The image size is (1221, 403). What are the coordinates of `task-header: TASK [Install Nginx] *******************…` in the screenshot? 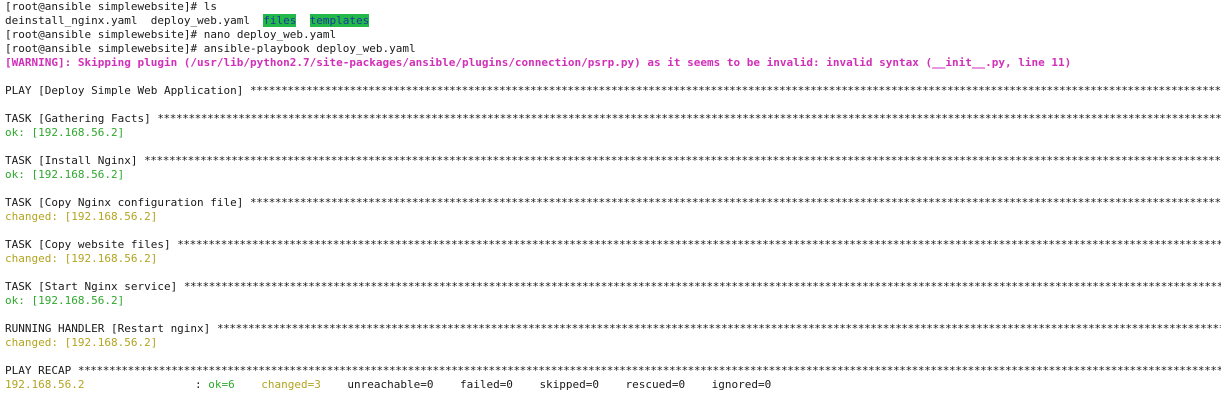 It's located at (613, 160).